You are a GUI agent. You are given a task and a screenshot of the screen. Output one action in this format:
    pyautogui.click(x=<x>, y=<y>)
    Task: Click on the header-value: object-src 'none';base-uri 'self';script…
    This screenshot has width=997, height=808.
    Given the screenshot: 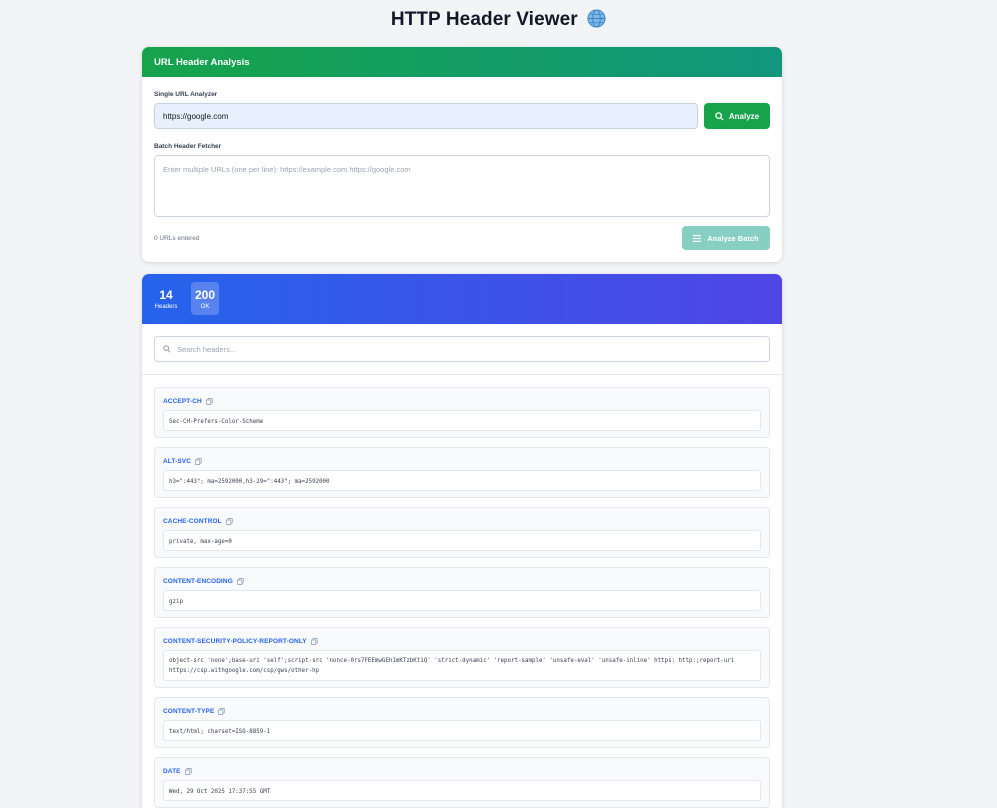 What is the action you would take?
    pyautogui.click(x=462, y=665)
    